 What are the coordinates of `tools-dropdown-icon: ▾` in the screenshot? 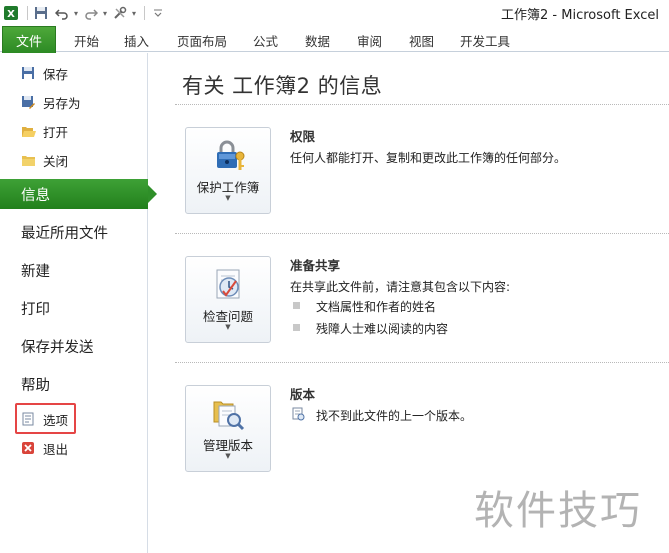 It's located at (134, 13).